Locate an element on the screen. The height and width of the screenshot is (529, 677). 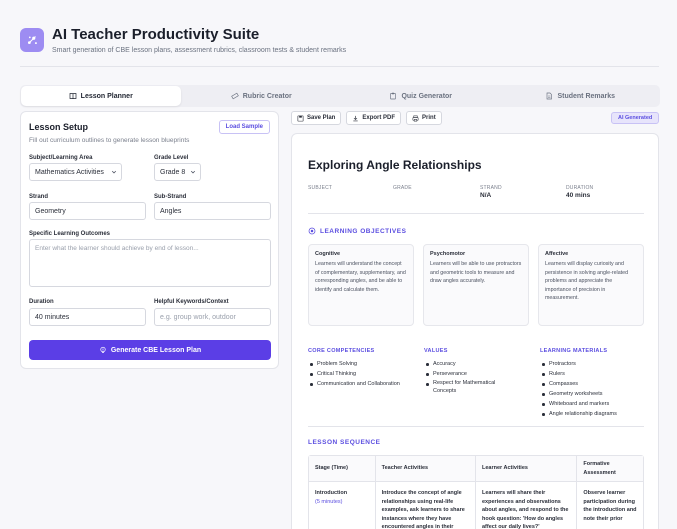
keywords-placeholder: e.g. group work, outdoor is located at coordinates (198, 317).